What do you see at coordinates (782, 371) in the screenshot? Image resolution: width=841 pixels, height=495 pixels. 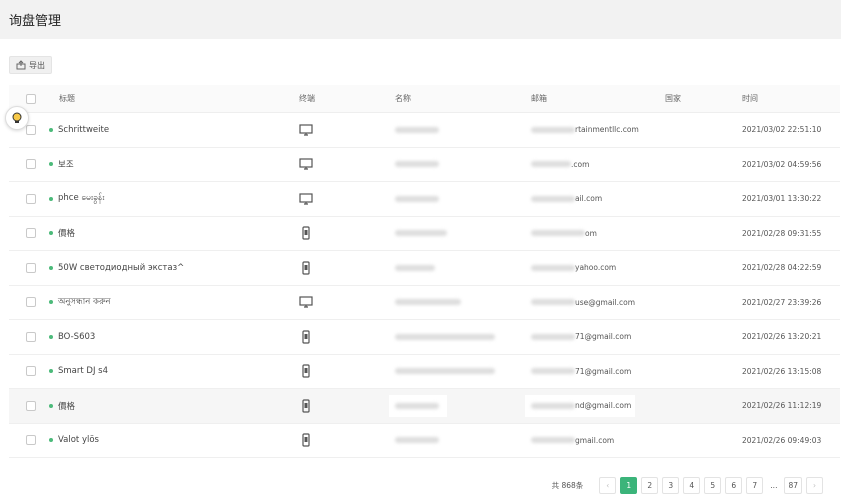 I see `row-time: 2021/02/26 13:15:08` at bounding box center [782, 371].